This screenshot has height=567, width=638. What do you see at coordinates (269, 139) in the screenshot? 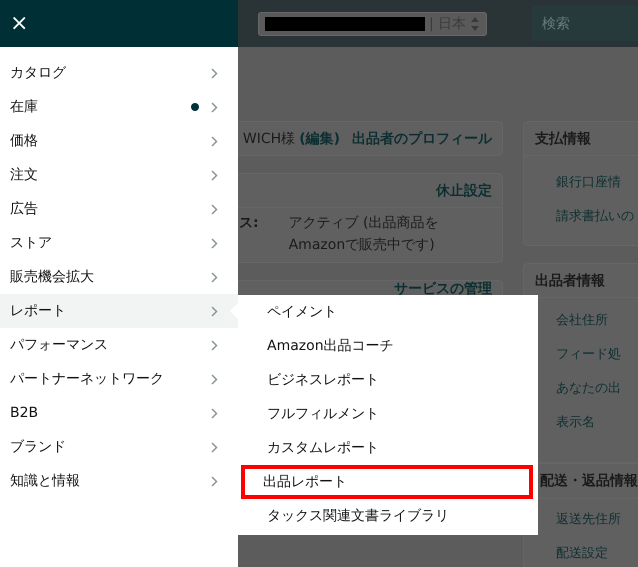
I see `seller-name: WICH様` at bounding box center [269, 139].